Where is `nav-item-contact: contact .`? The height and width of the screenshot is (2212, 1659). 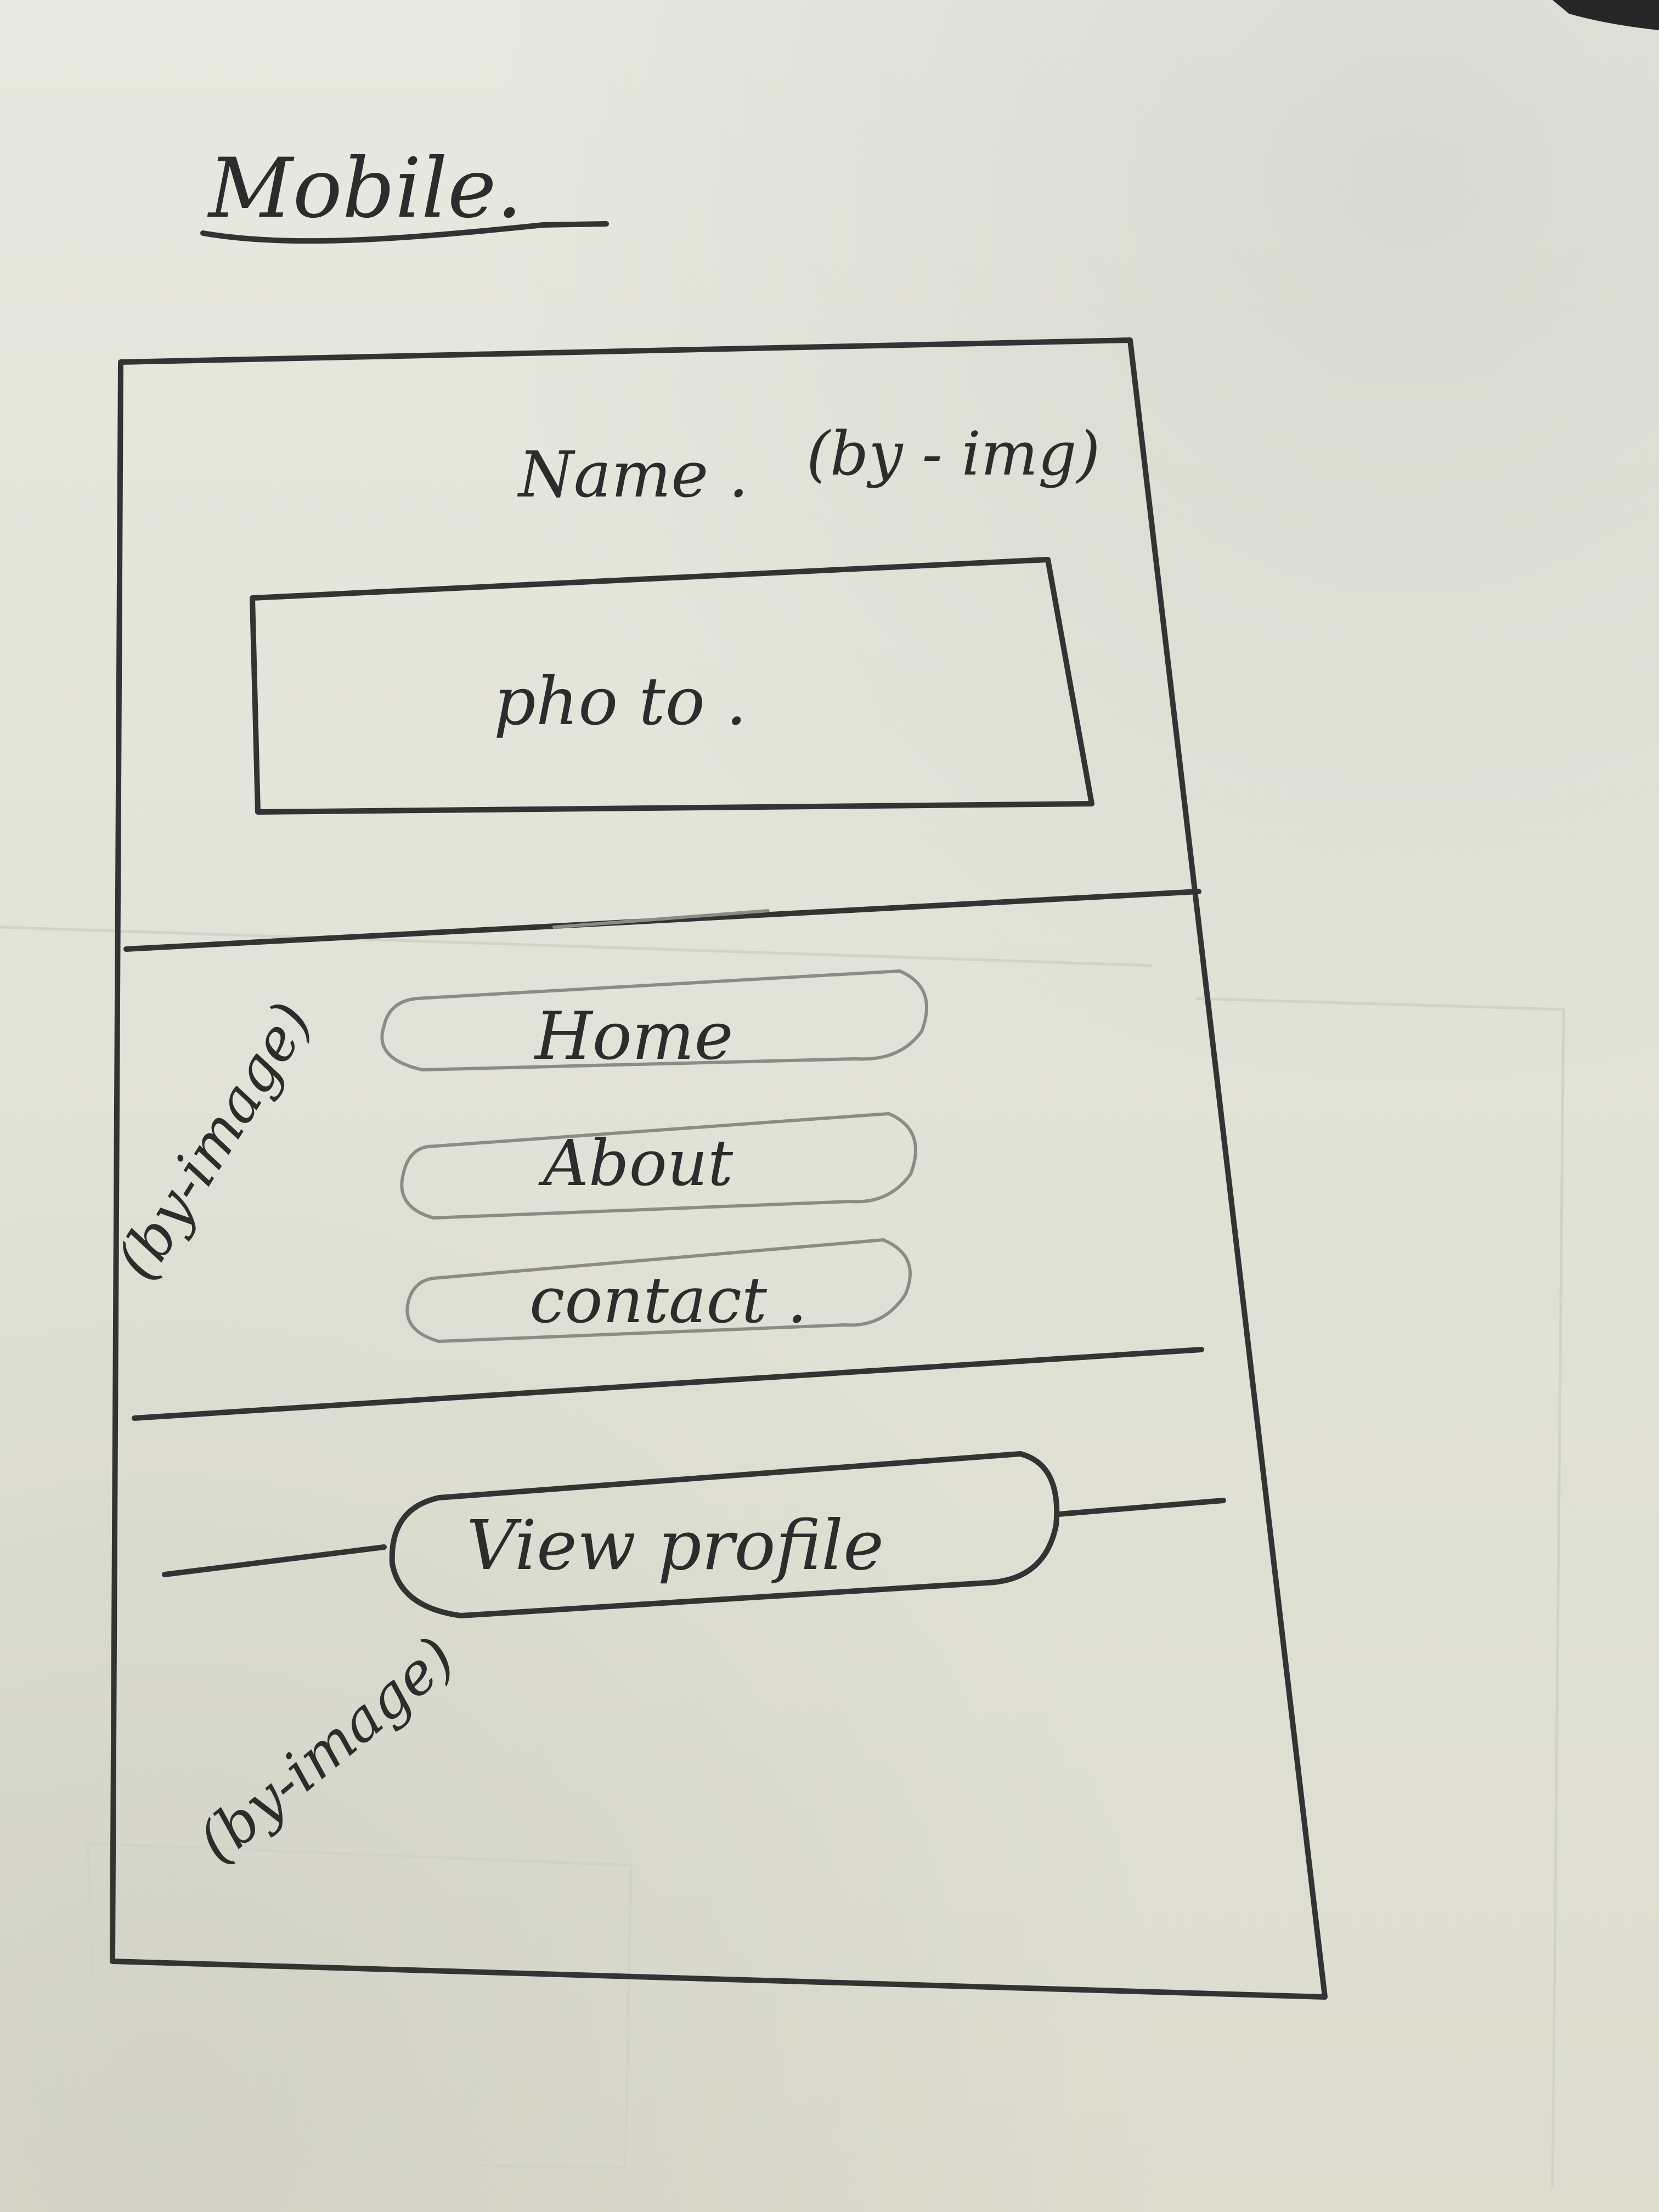 nav-item-contact: contact . is located at coordinates (668, 1301).